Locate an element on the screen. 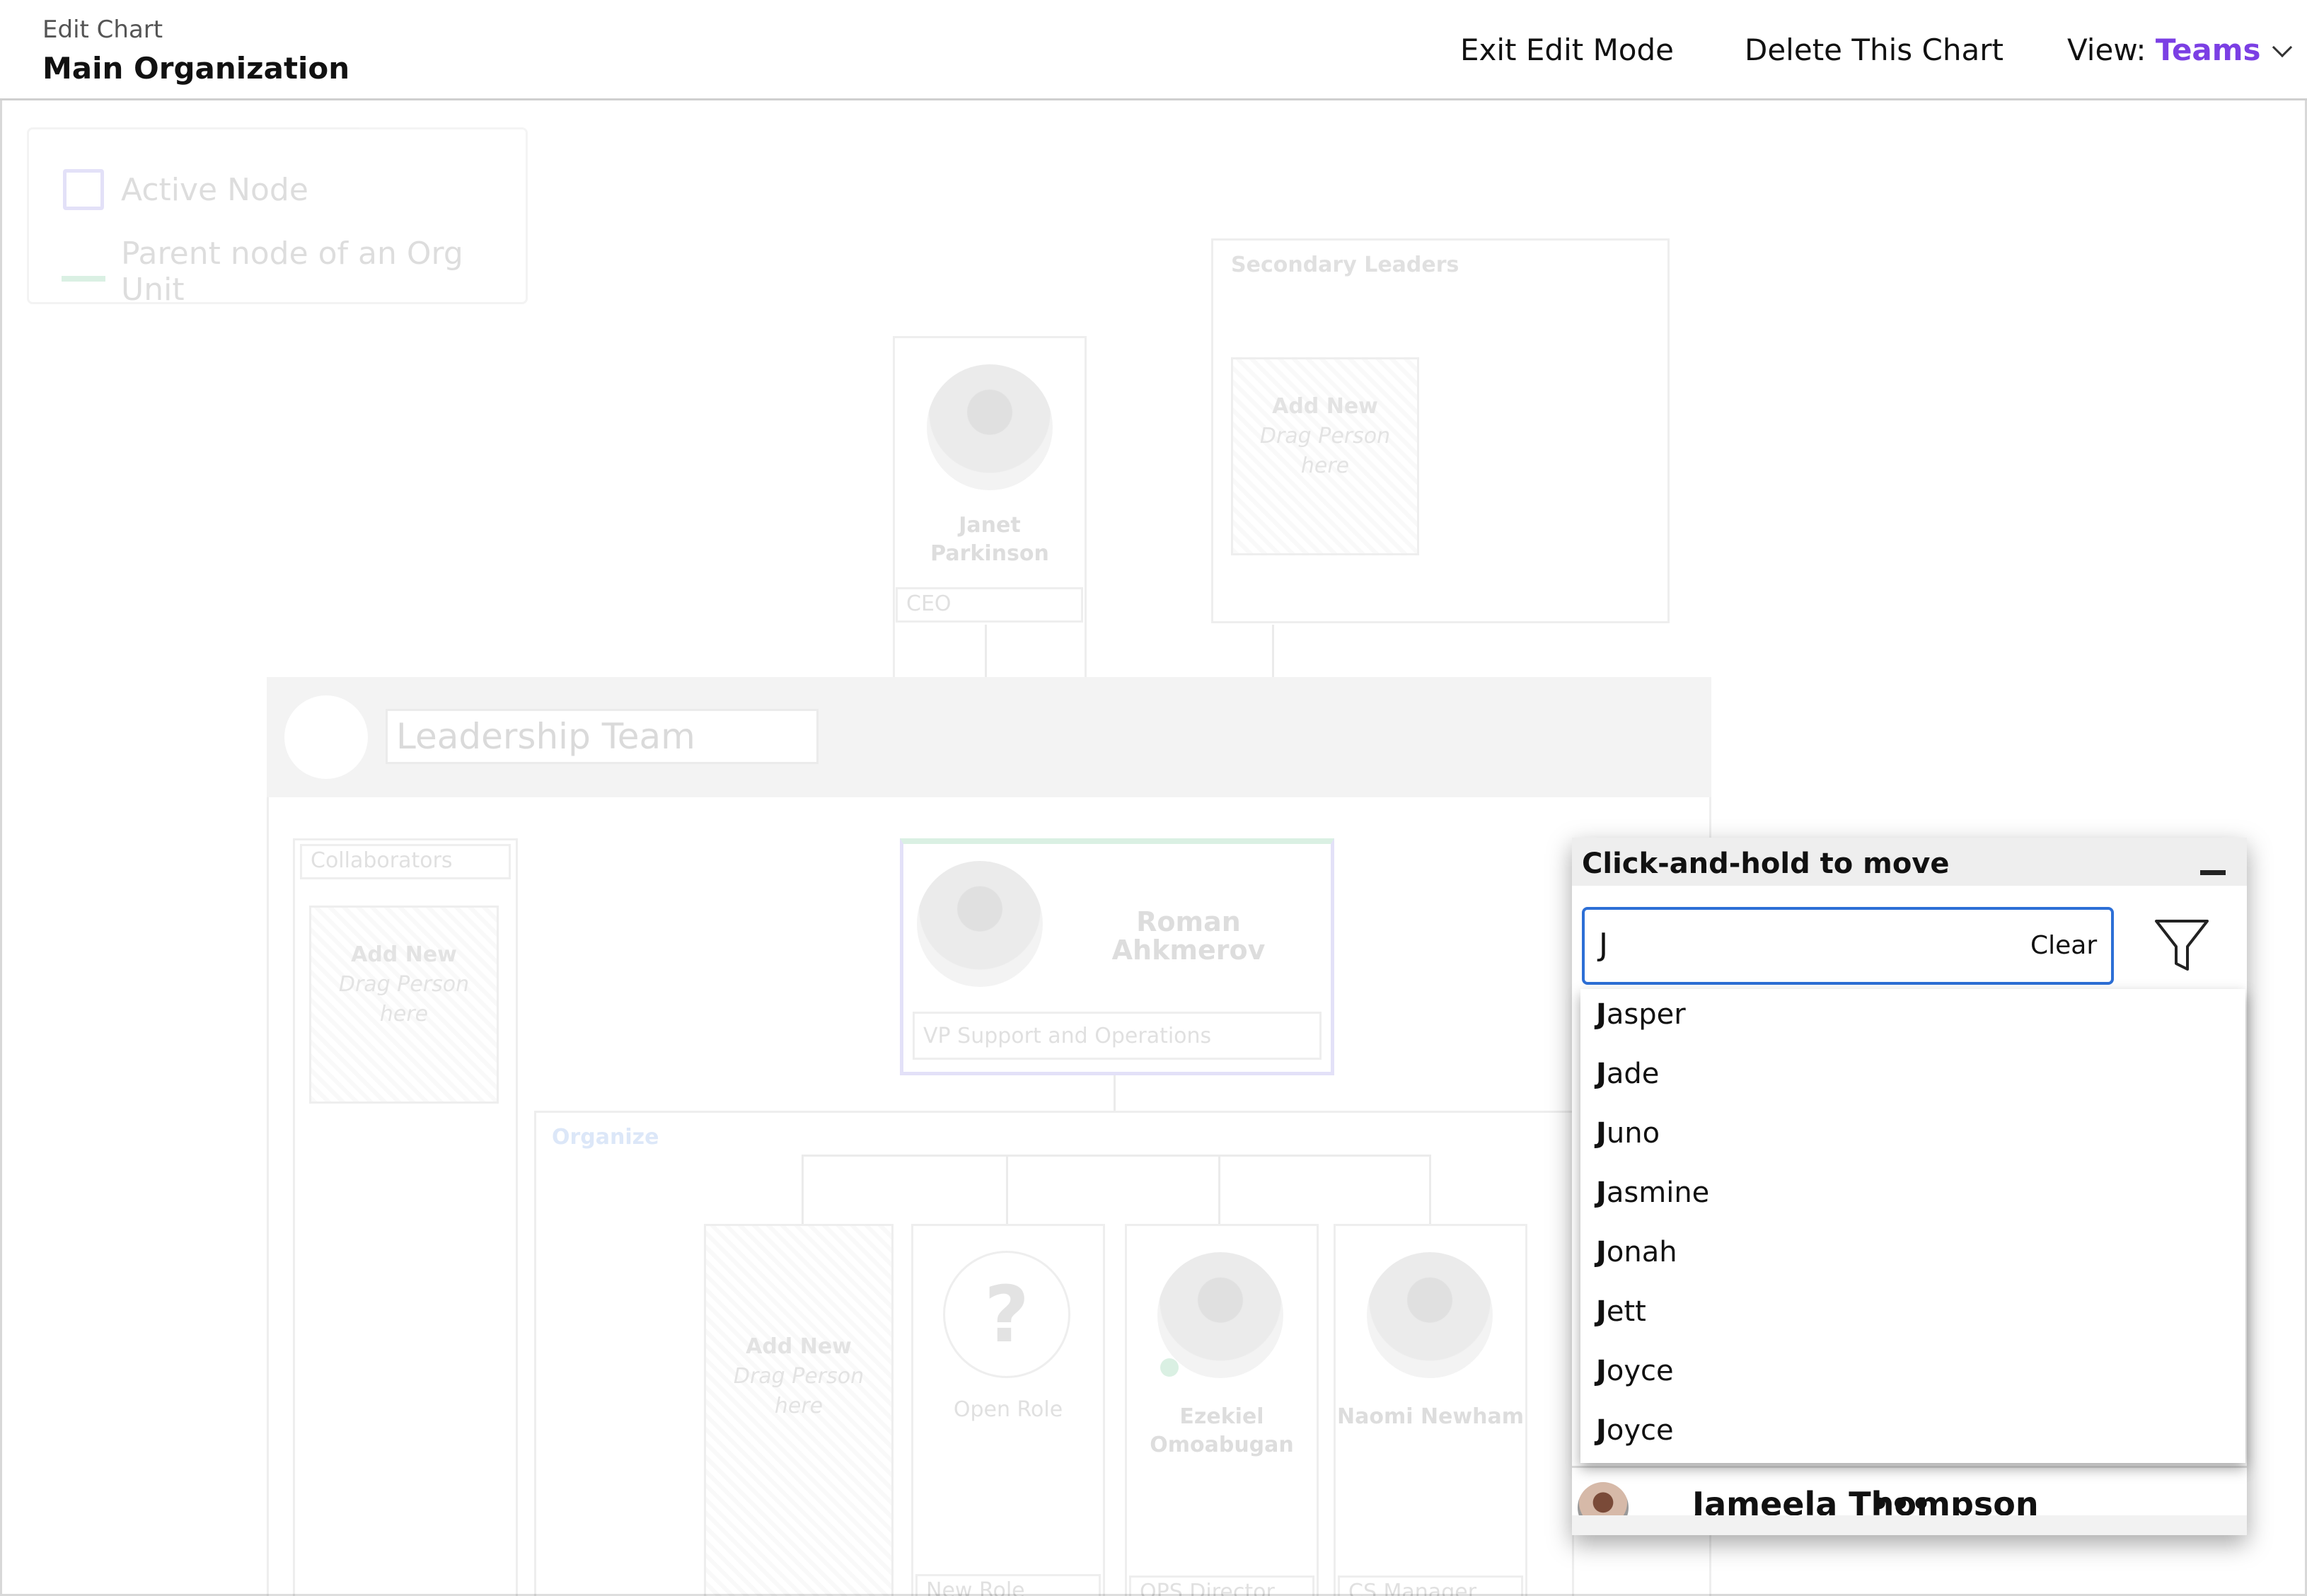  panel-drag-handle: Click-and-hold to move is located at coordinates (1909, 862).